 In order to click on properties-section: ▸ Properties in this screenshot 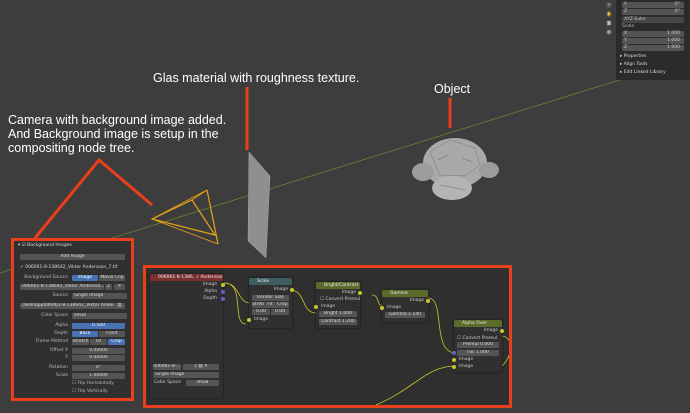, I will do `click(653, 56)`.